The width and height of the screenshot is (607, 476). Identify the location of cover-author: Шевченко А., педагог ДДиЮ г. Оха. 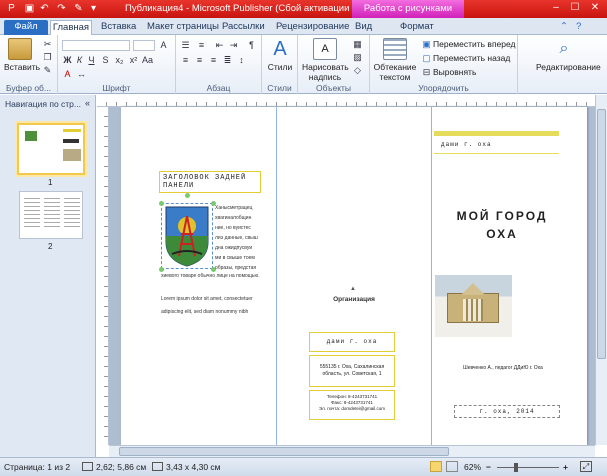
(503, 368).